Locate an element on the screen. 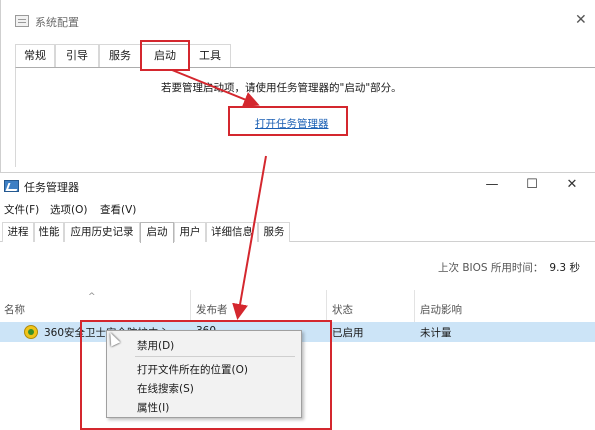  annotation-arrow-to-link is located at coordinates (215, 88).